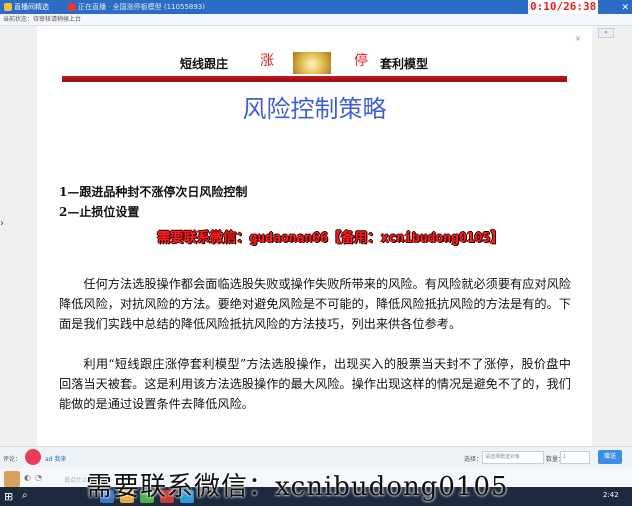 The width and height of the screenshot is (632, 506). Describe the element at coordinates (404, 64) in the screenshot. I see `header-right-text: 套利模型` at that location.